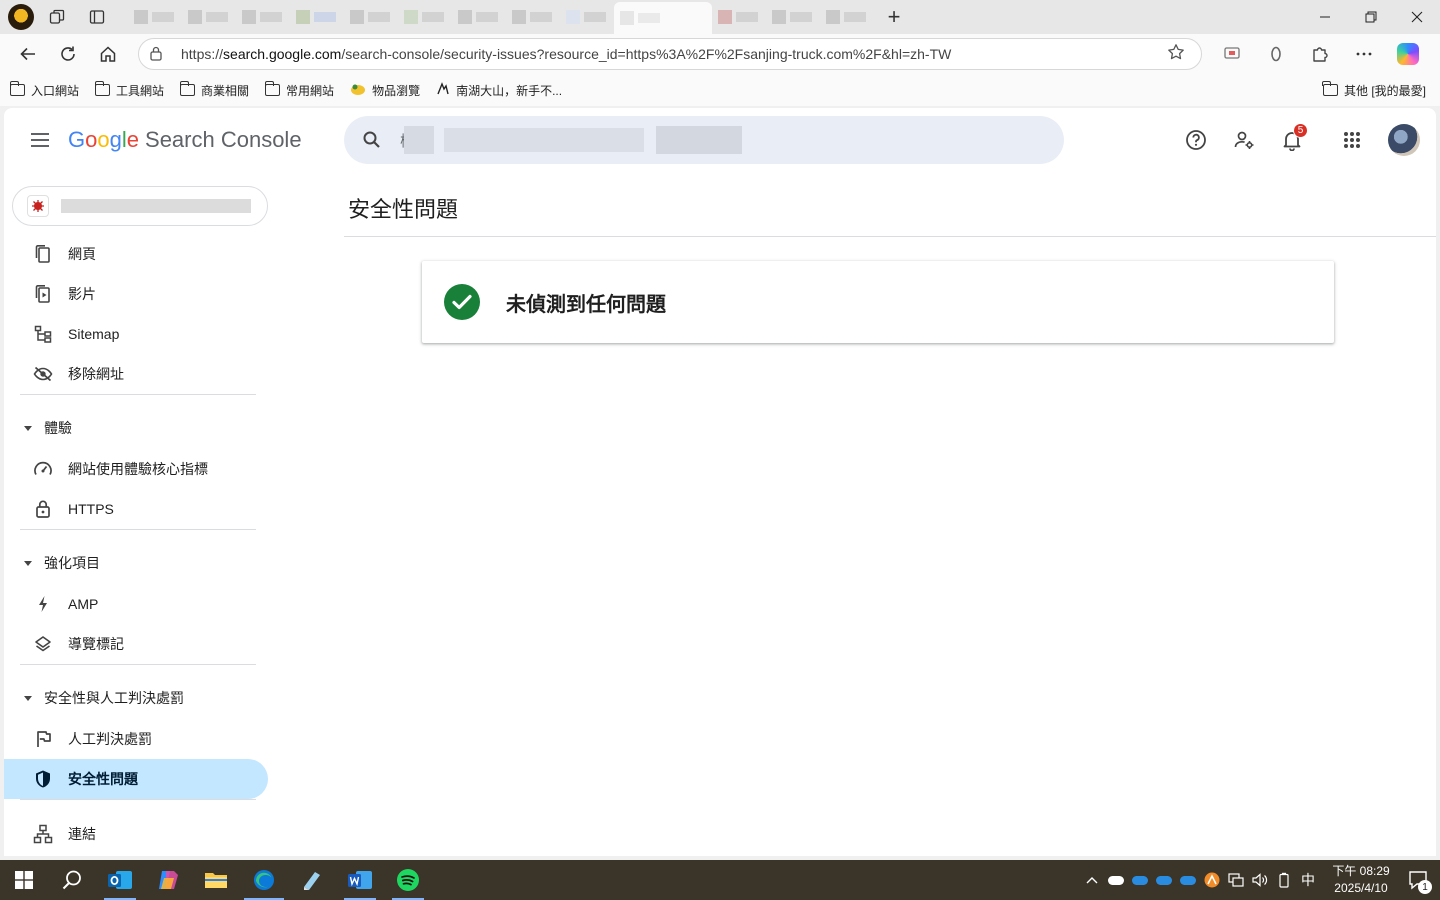 This screenshot has width=1440, height=900. Describe the element at coordinates (699, 140) in the screenshot. I see `redacted-block` at that location.